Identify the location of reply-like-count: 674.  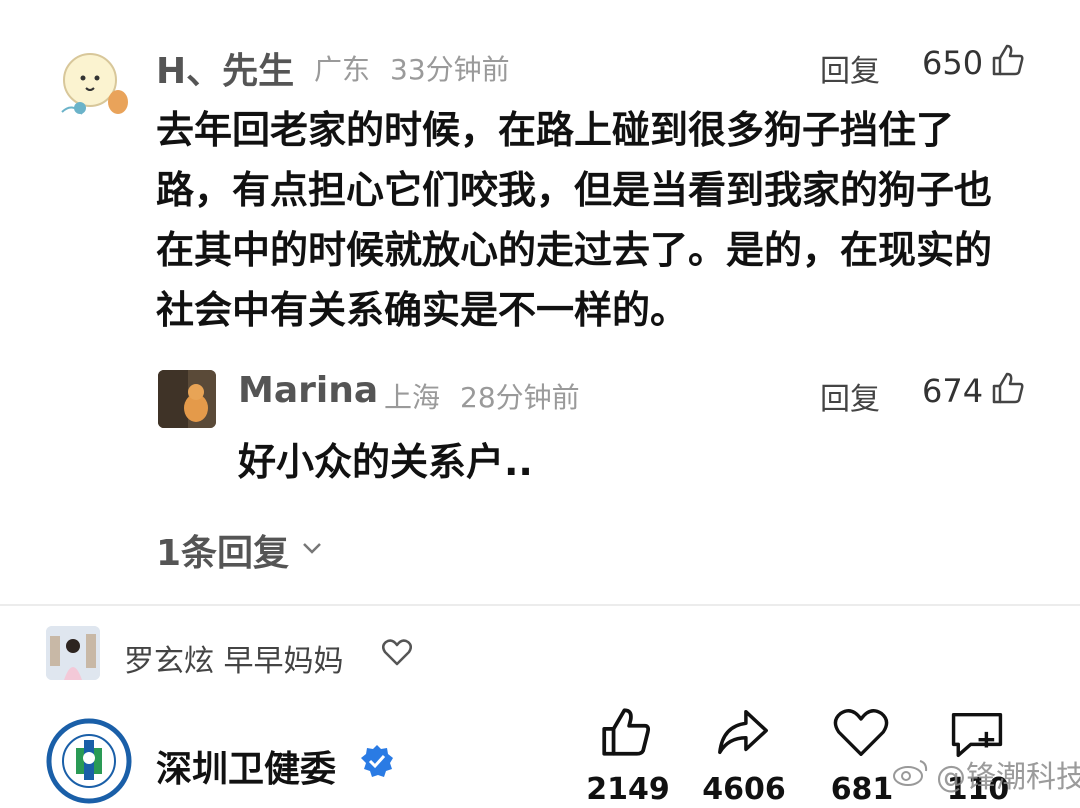
(953, 391).